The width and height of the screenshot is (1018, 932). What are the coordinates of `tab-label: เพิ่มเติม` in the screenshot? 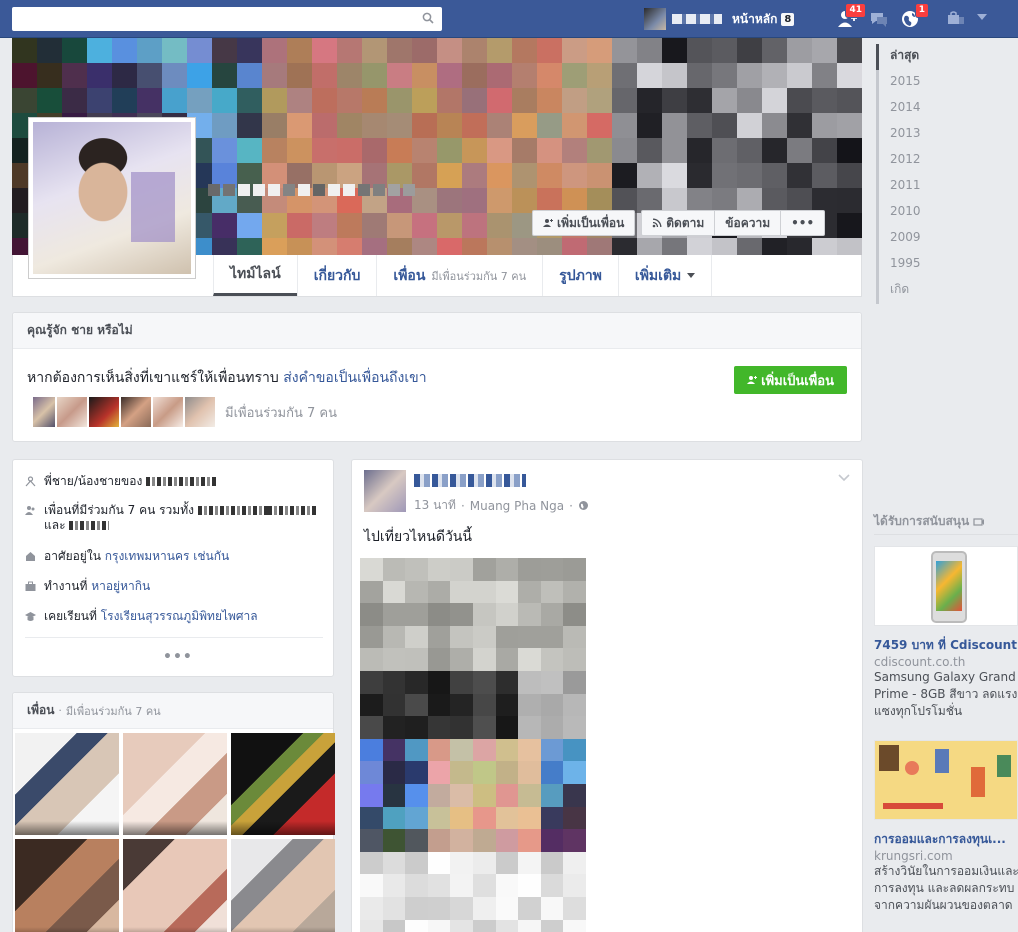 It's located at (658, 275).